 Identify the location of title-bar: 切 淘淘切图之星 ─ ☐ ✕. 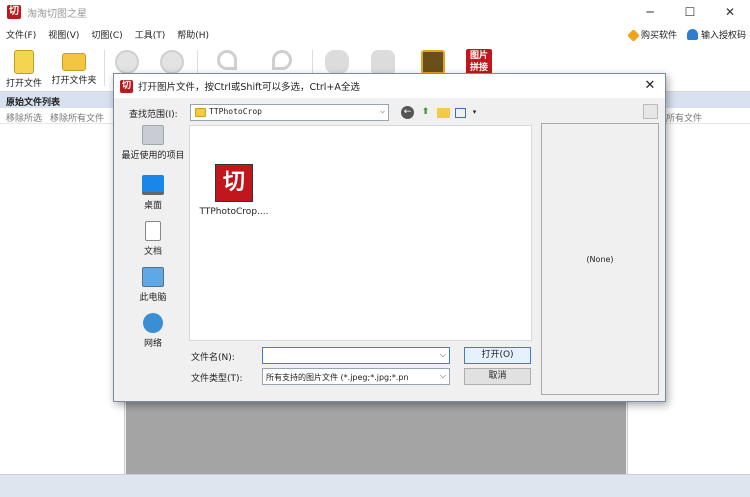
(375, 12).